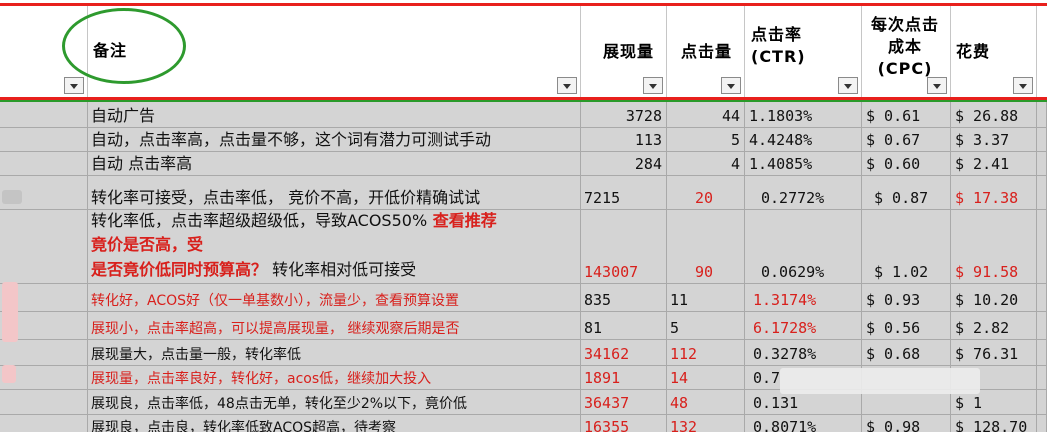 This screenshot has height=432, width=1047. Describe the element at coordinates (994, 51) in the screenshot. I see `header-cell-spend: 花费` at that location.